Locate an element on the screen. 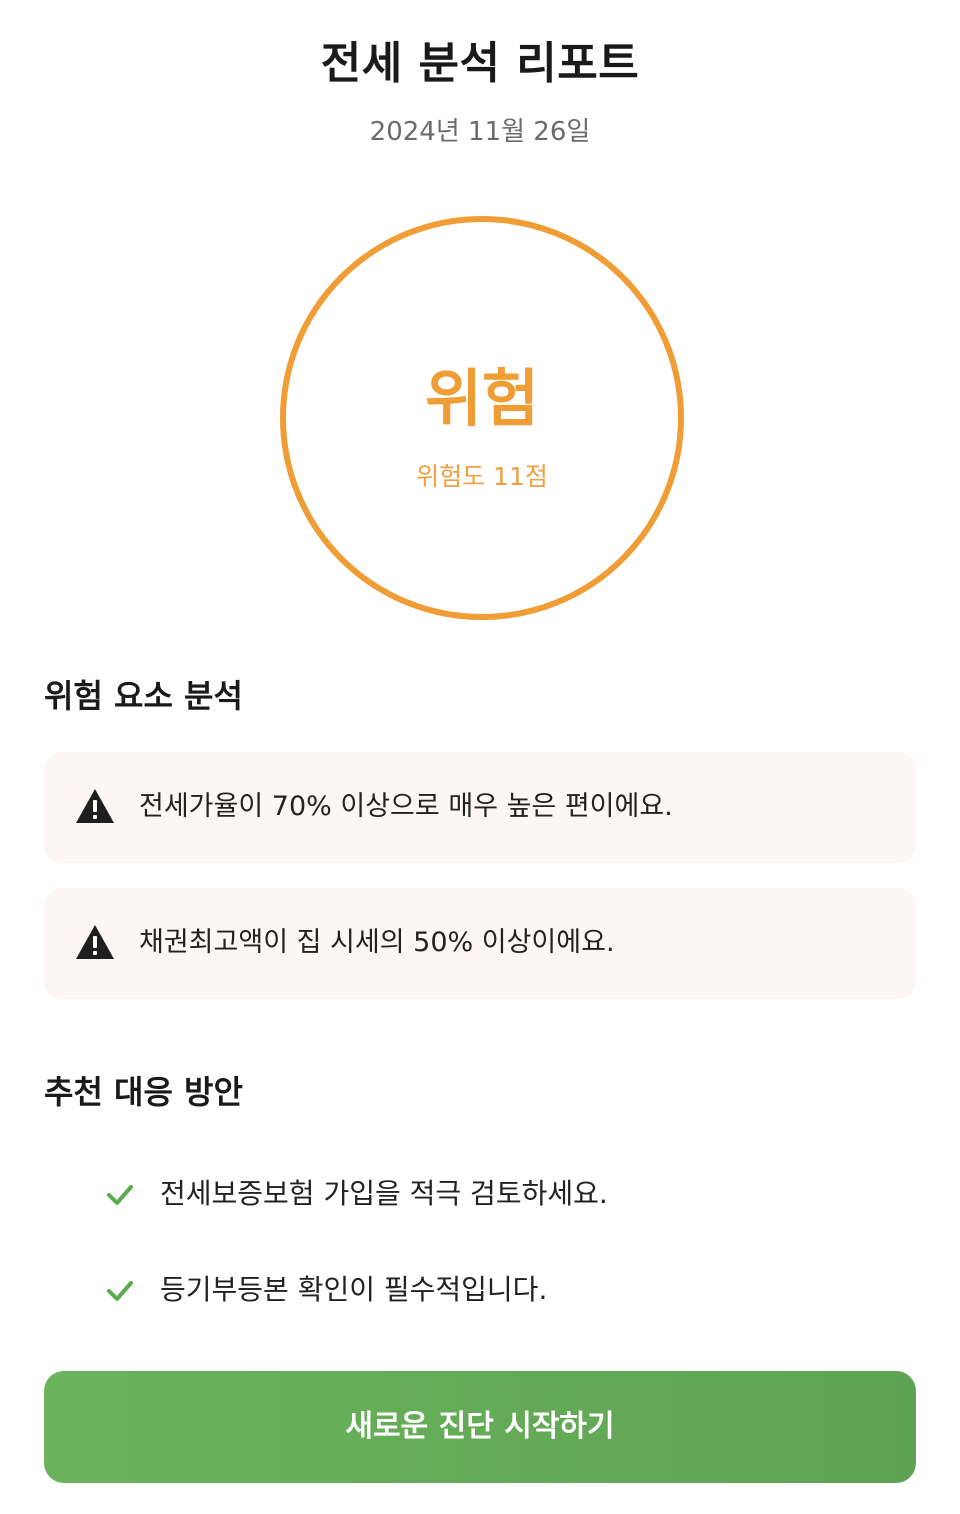 The height and width of the screenshot is (1514, 960). risk-level-label: 위험 is located at coordinates (482, 398).